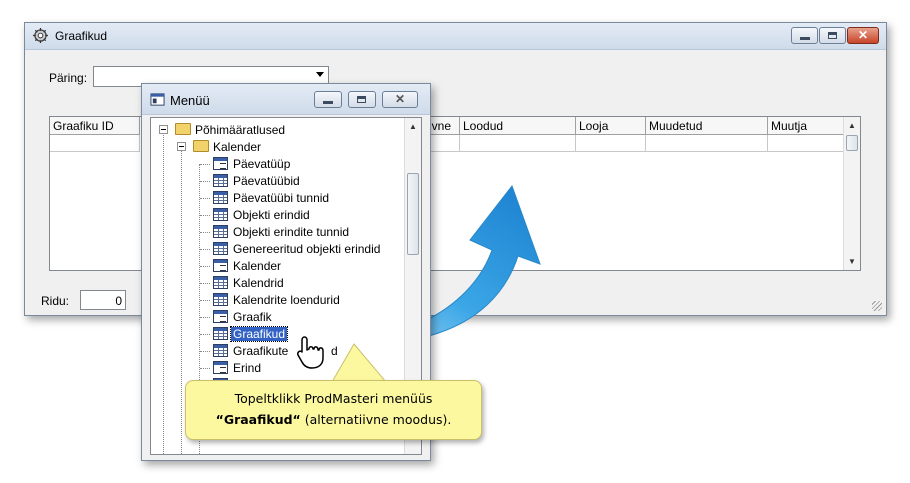  I want to click on tree-item-label: Päevatüübi tunnid, so click(281, 198).